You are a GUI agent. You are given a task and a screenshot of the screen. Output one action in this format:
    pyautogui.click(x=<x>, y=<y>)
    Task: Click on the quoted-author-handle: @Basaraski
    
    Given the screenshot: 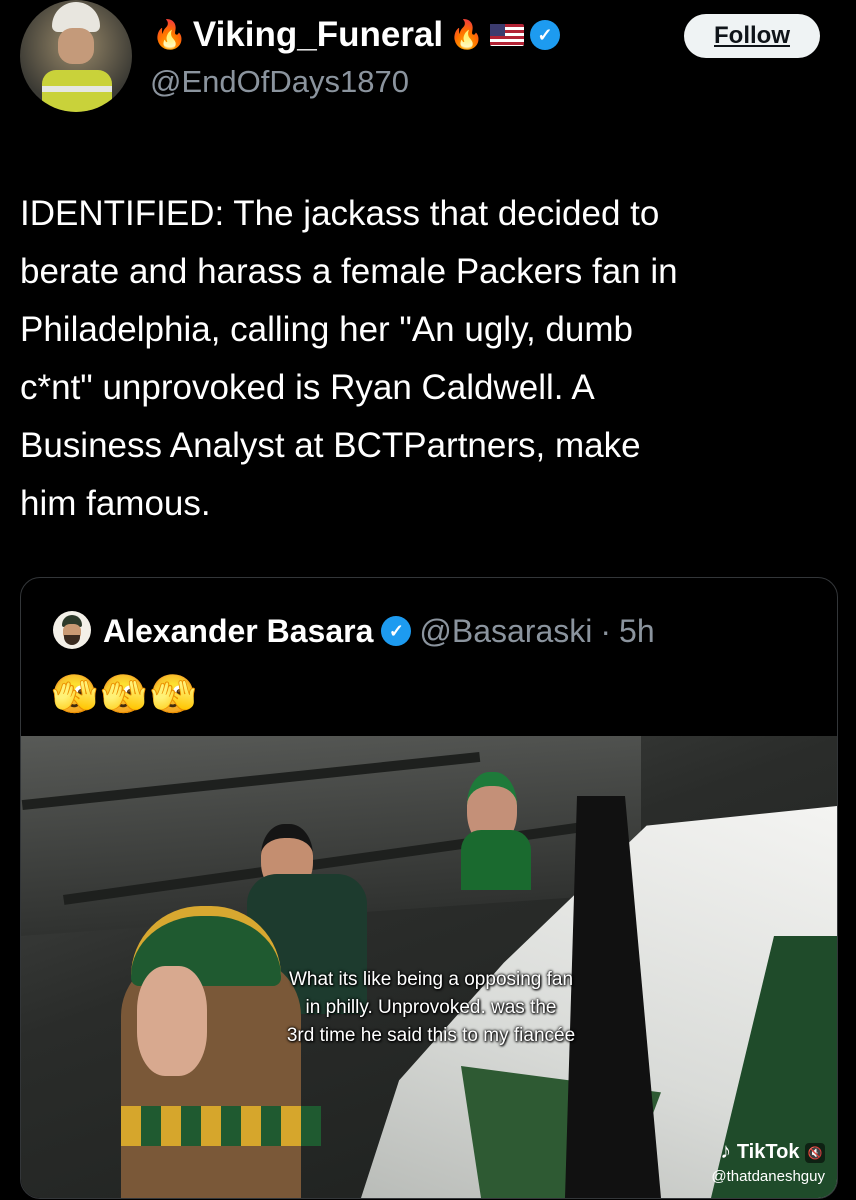 What is the action you would take?
    pyautogui.click(x=505, y=631)
    